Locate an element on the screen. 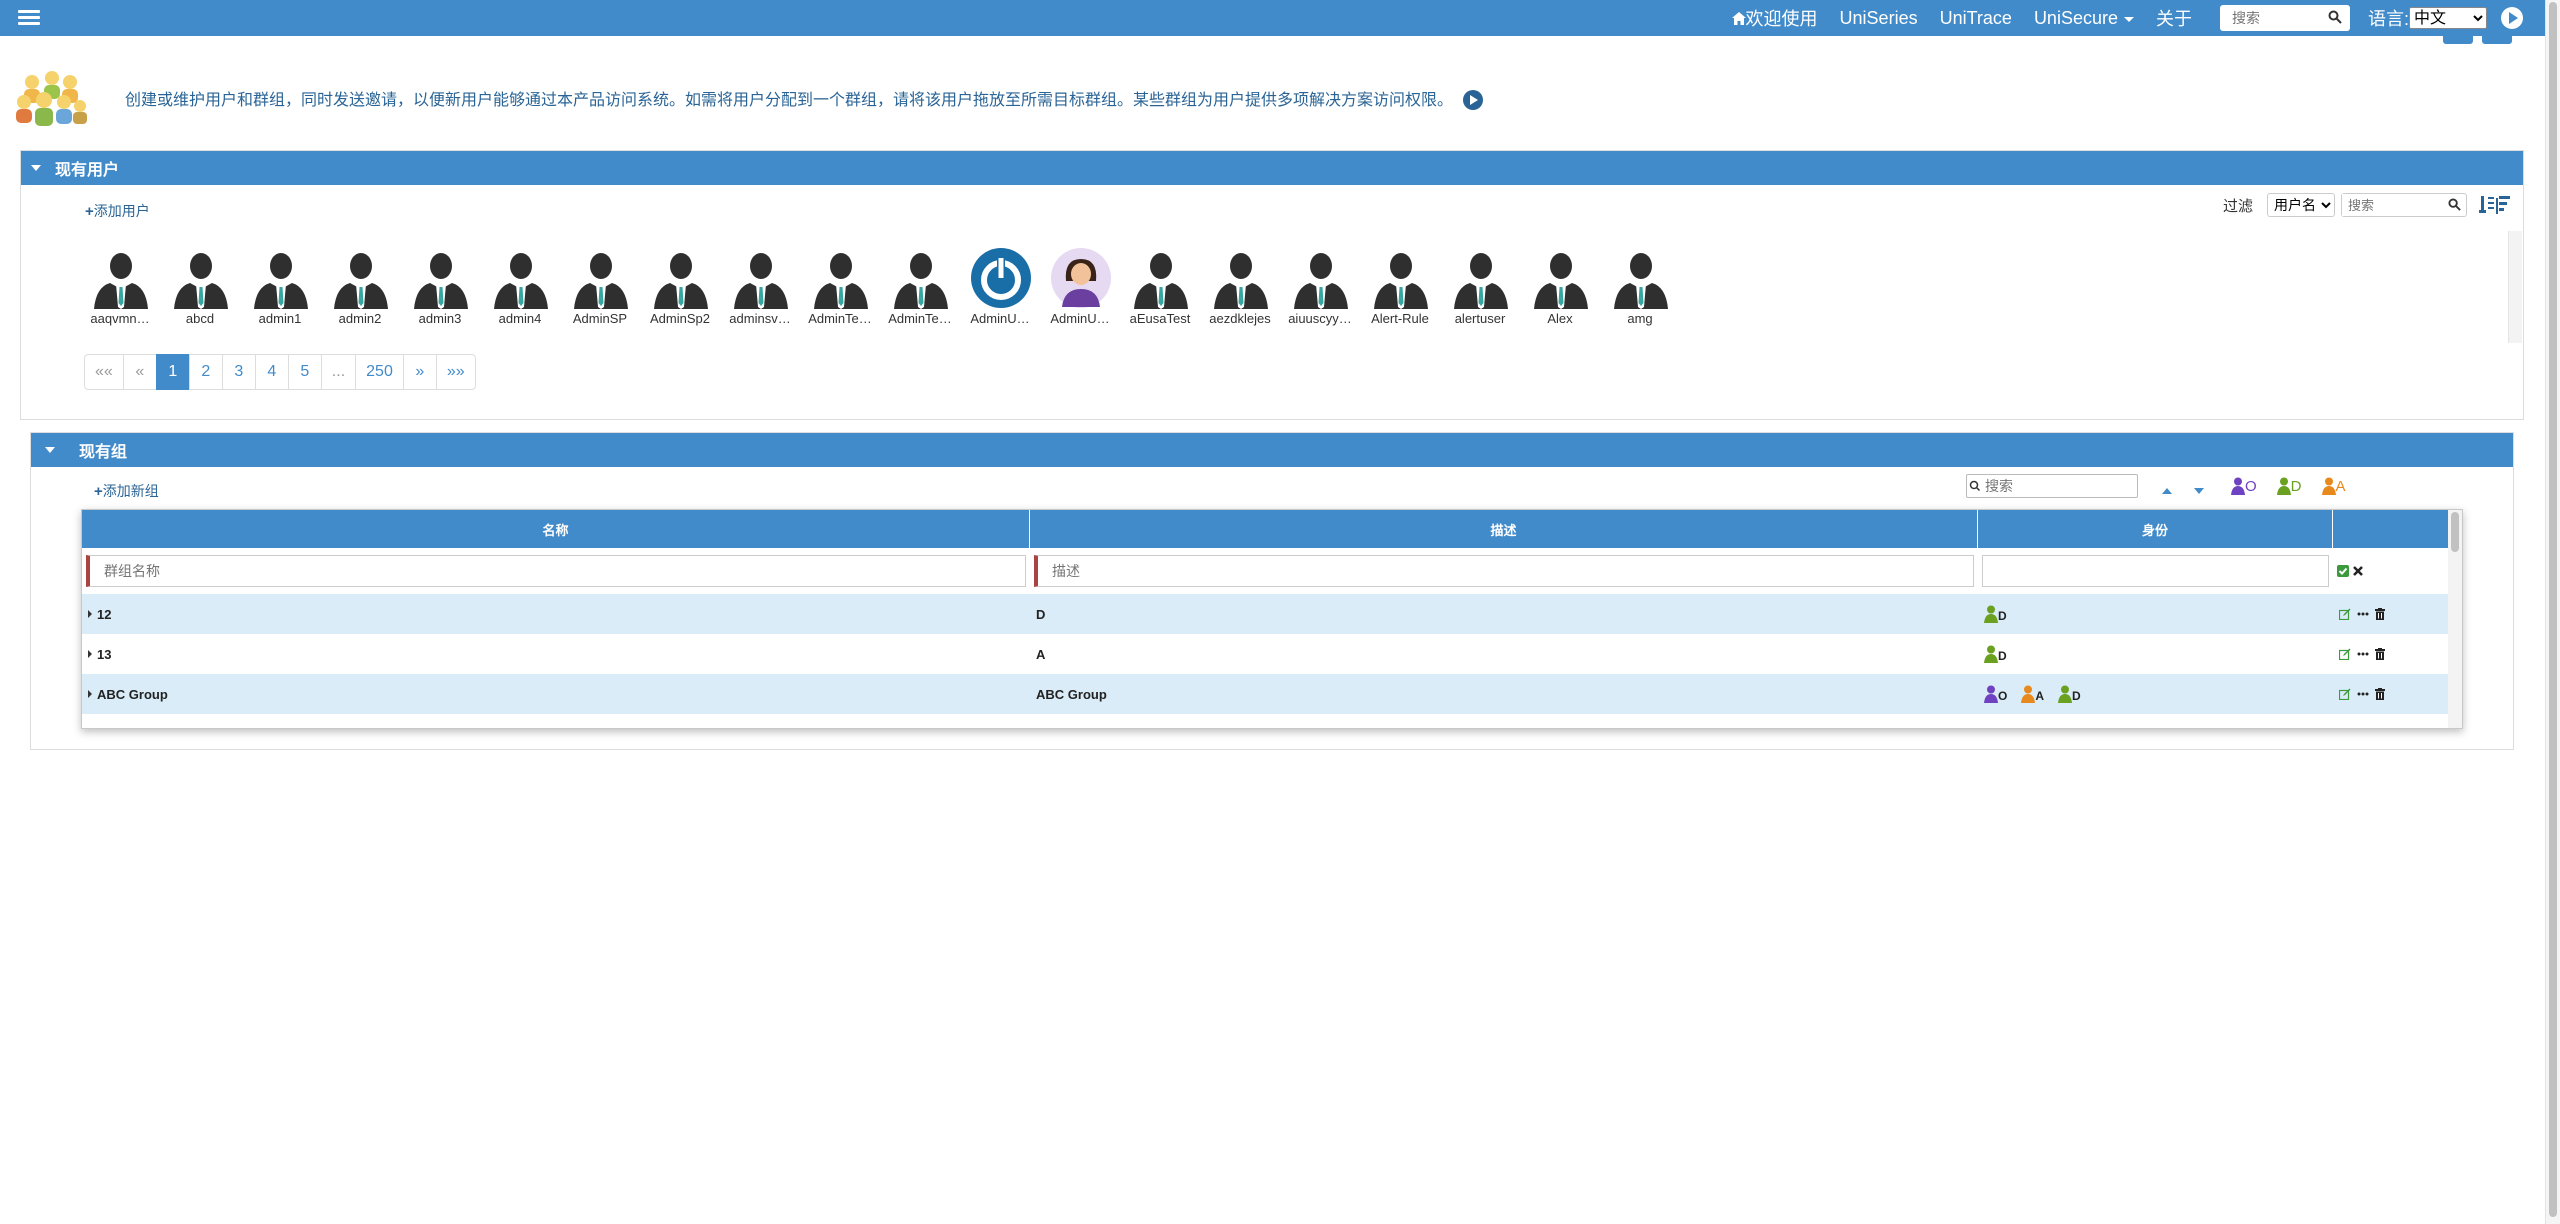 The width and height of the screenshot is (2560, 1224). page-1: 1 is located at coordinates (172, 372).